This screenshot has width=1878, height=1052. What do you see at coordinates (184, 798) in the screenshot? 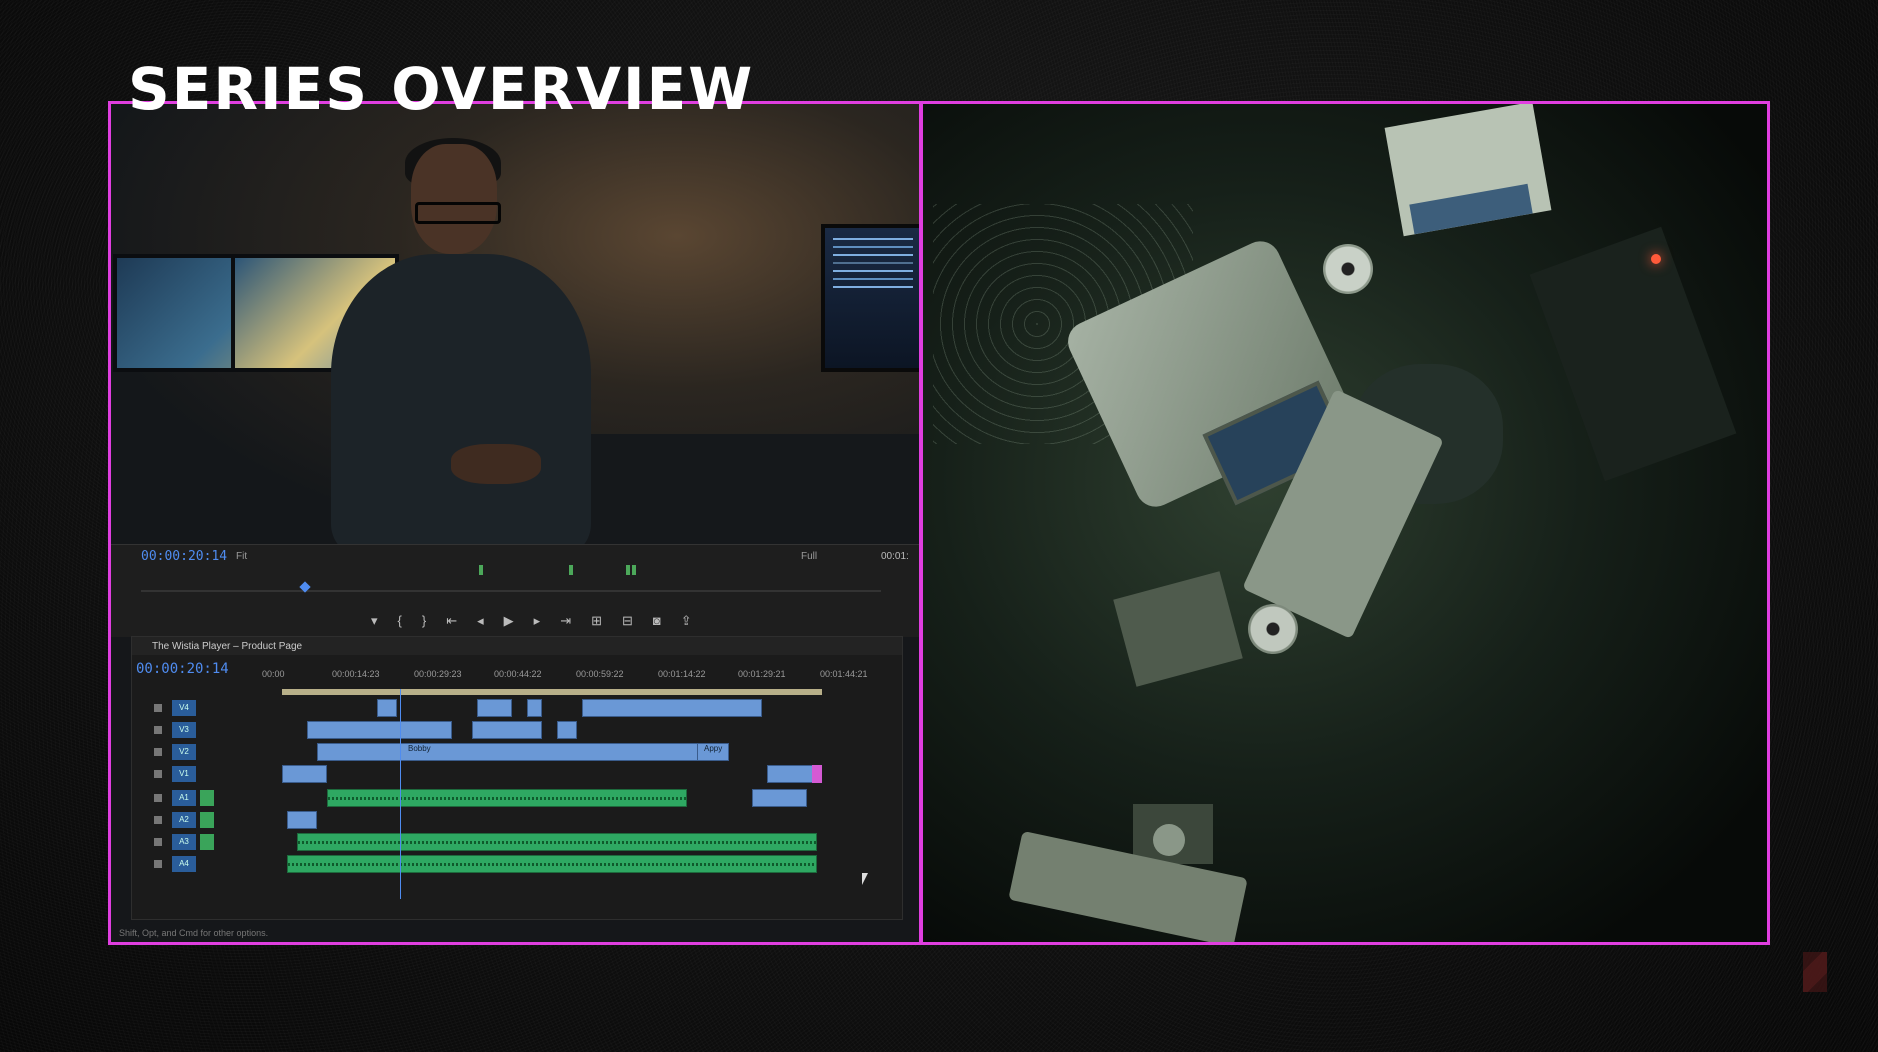
I see `track-label: A1` at bounding box center [184, 798].